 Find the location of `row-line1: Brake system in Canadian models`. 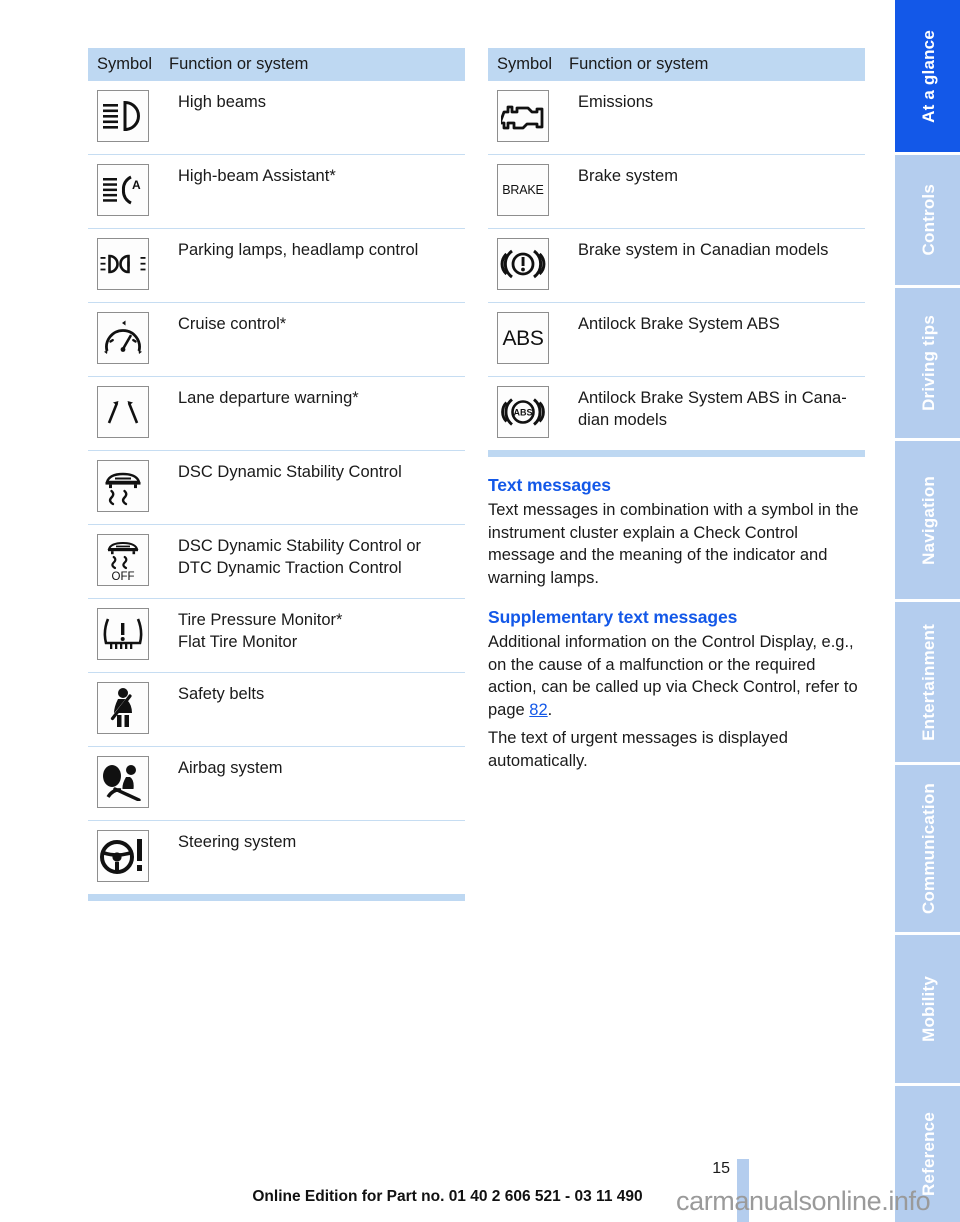

row-line1: Brake system in Canadian models is located at coordinates (703, 250).